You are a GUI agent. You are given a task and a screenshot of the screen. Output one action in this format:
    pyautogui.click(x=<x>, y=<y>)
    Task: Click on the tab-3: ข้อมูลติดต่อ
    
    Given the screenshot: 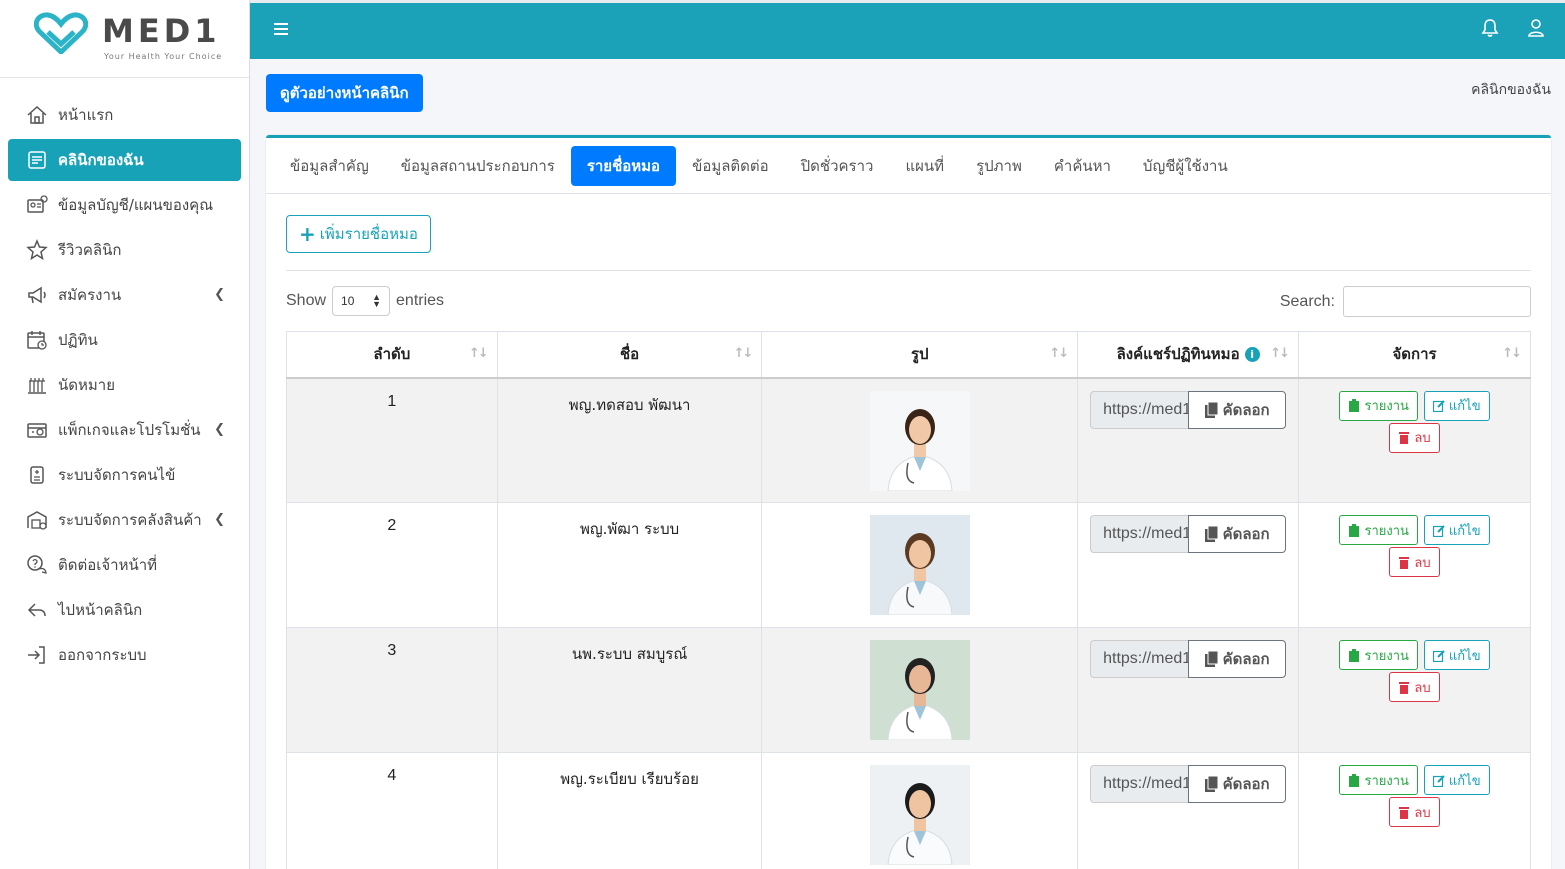 What is the action you would take?
    pyautogui.click(x=730, y=166)
    